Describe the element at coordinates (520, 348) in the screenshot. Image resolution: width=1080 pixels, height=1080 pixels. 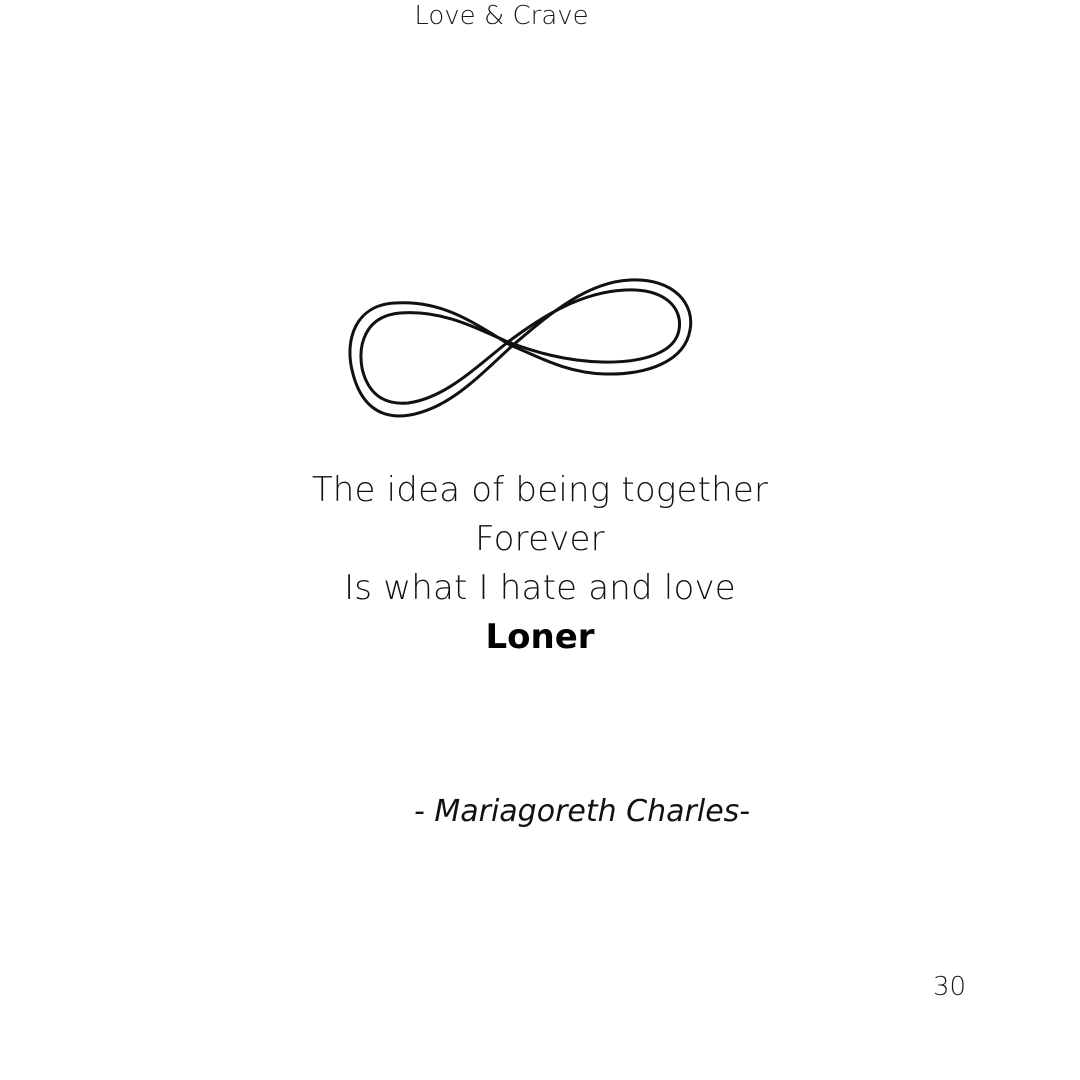
I see `infinity-icon` at that location.